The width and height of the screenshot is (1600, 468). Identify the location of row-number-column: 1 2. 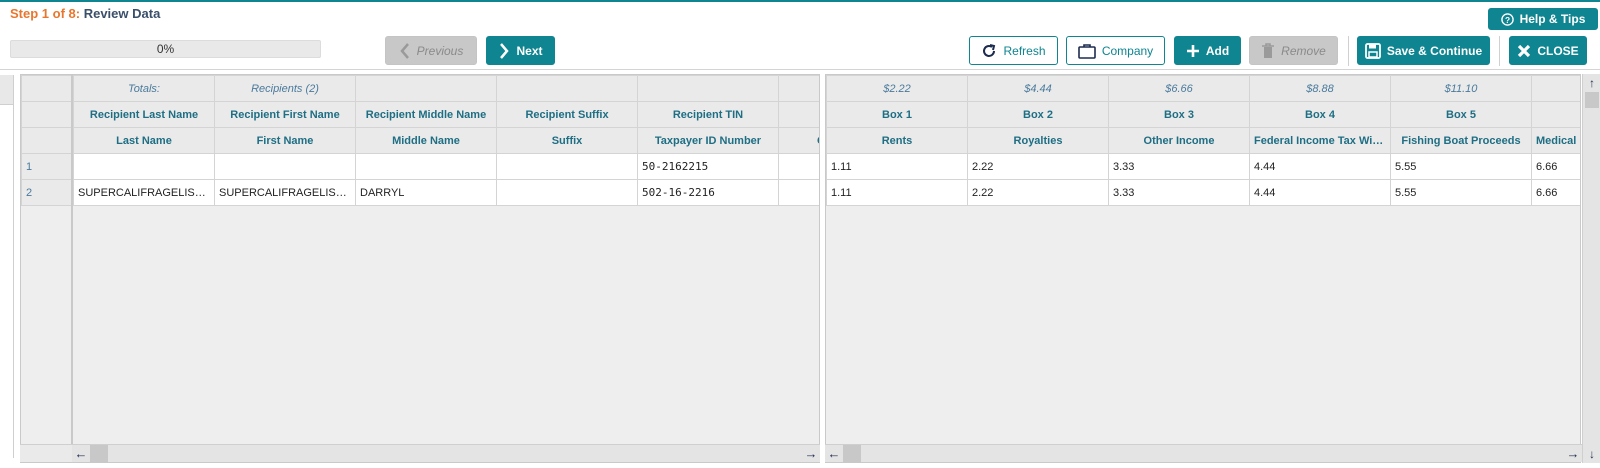
(46, 268).